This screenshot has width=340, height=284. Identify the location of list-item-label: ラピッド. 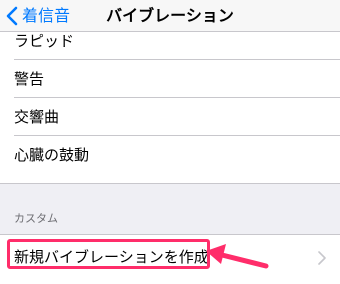
(44, 41).